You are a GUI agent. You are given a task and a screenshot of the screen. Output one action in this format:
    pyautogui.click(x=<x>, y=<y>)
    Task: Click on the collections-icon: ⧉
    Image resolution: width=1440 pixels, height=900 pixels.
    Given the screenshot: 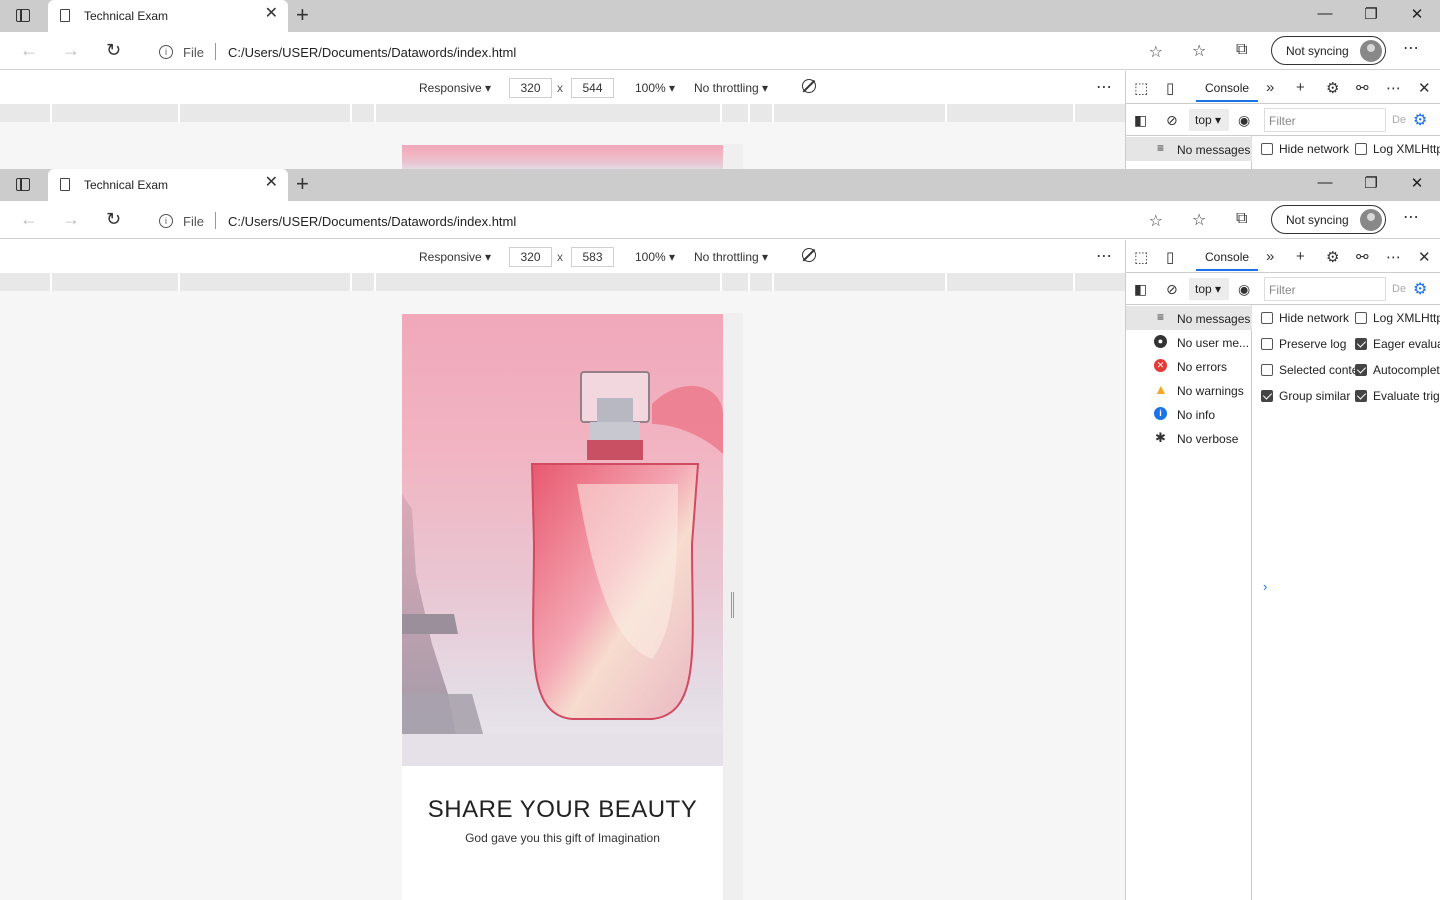 What is the action you would take?
    pyautogui.click(x=1241, y=219)
    